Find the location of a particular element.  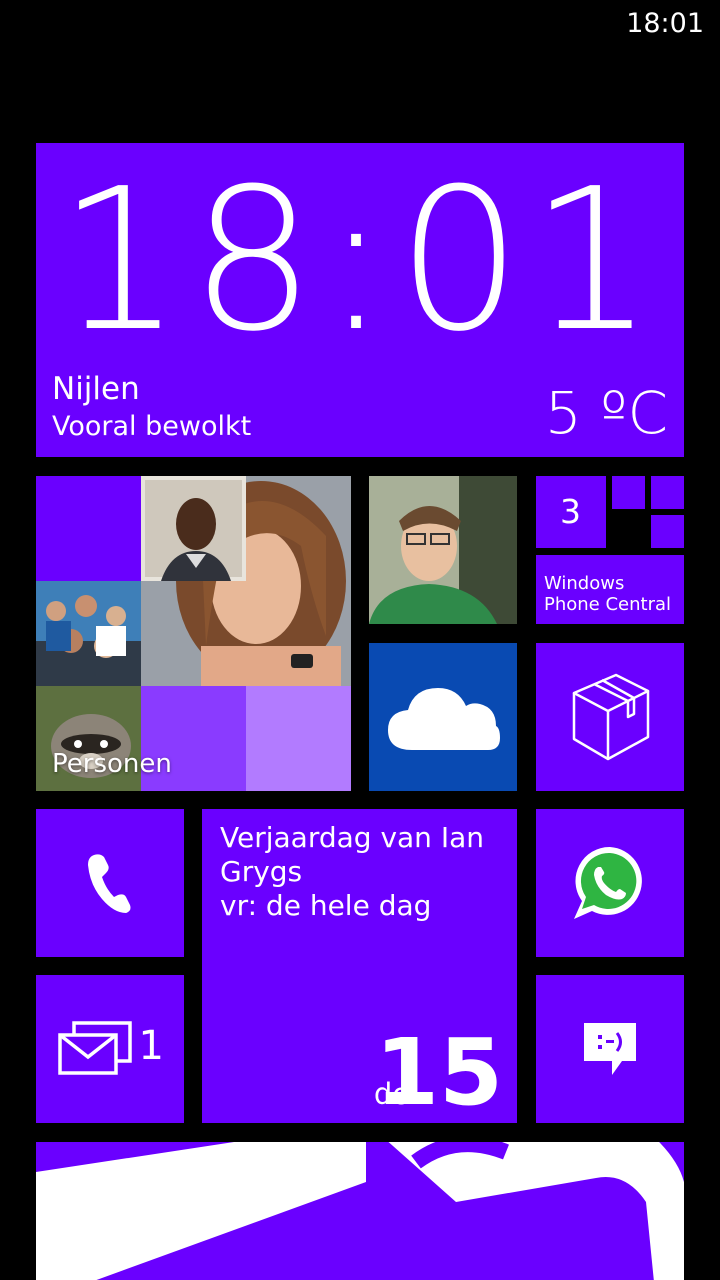

mail-unread-count: 1 is located at coordinates (151, 1046).